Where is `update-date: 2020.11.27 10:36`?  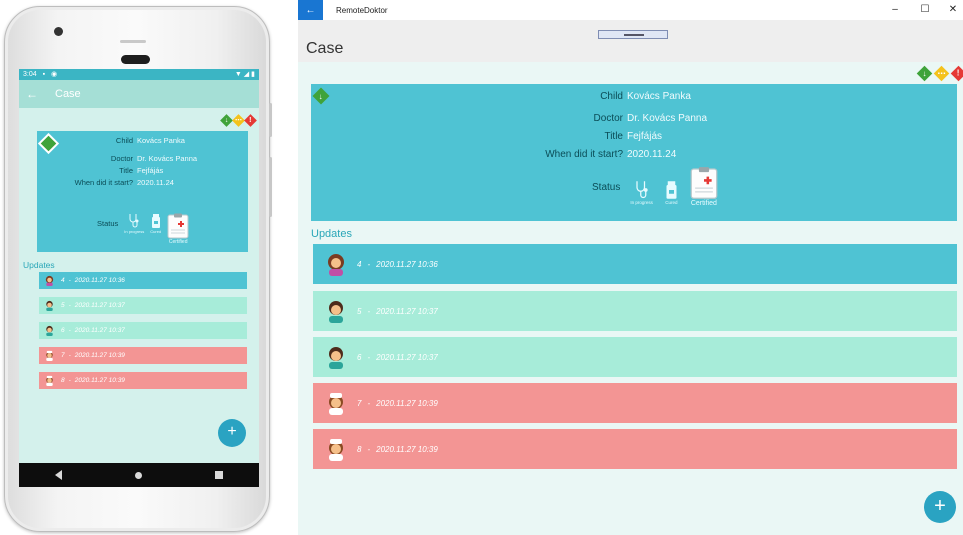 update-date: 2020.11.27 10:36 is located at coordinates (99, 280).